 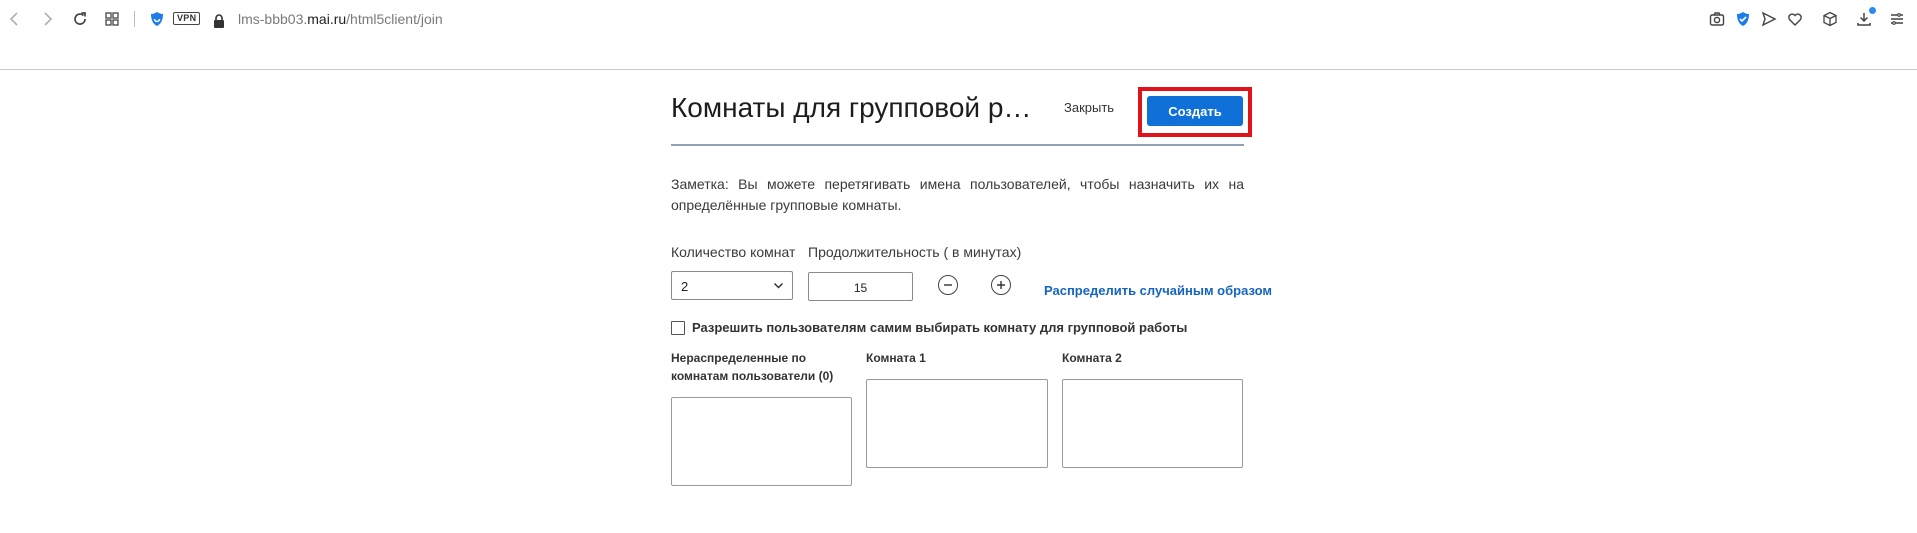 What do you see at coordinates (685, 286) in the screenshot?
I see `rooms-count-value: 2` at bounding box center [685, 286].